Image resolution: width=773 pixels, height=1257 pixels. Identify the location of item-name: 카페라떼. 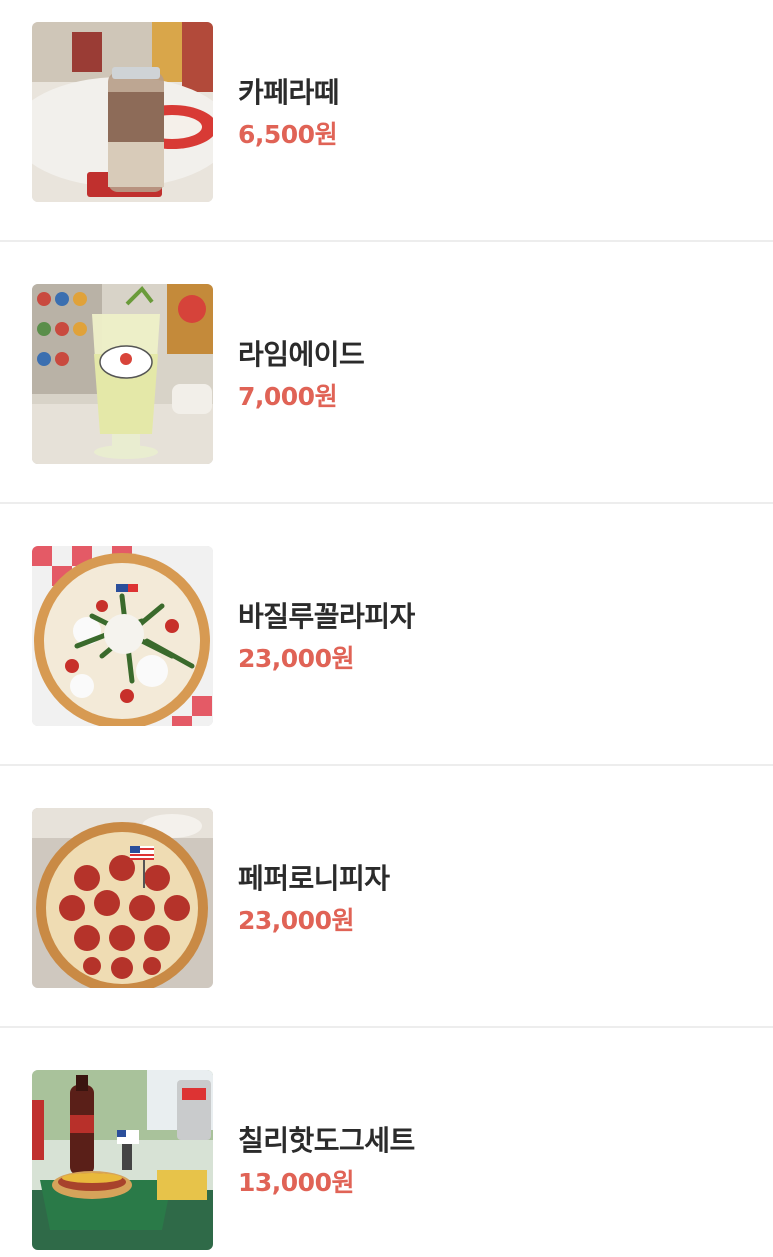
(289, 92).